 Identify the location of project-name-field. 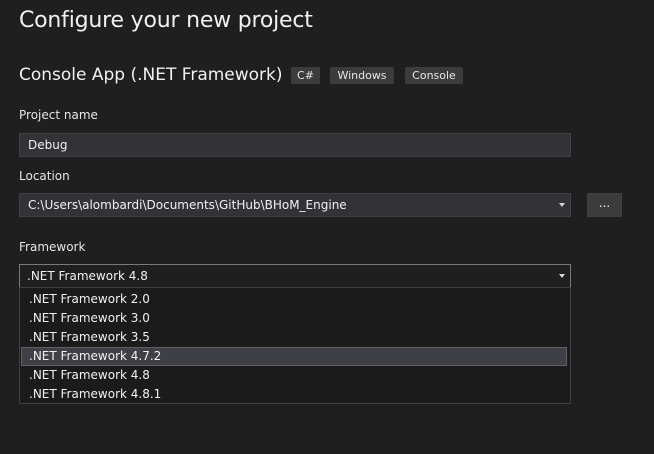
(295, 145).